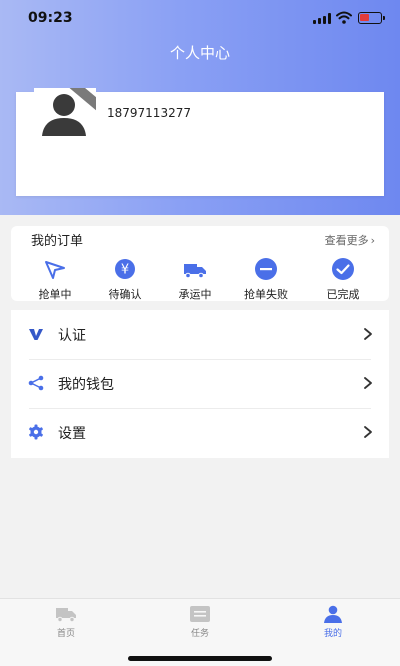 The width and height of the screenshot is (400, 666). Describe the element at coordinates (72, 336) in the screenshot. I see `menu-item-label: 认证` at that location.